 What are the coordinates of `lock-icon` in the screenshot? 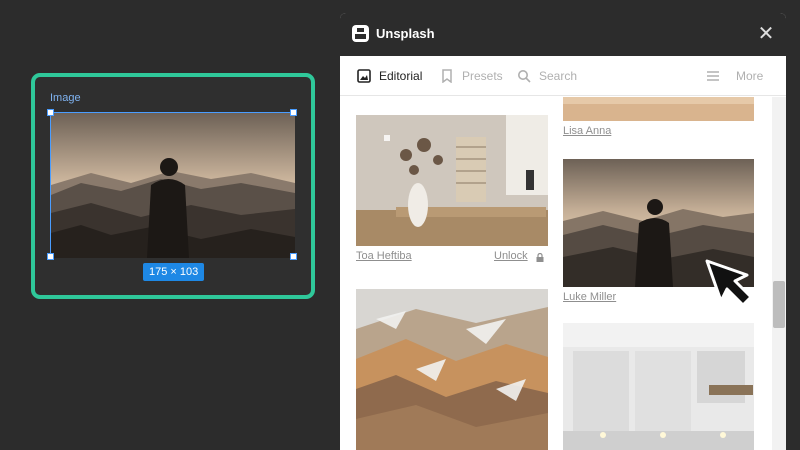 It's located at (540, 257).